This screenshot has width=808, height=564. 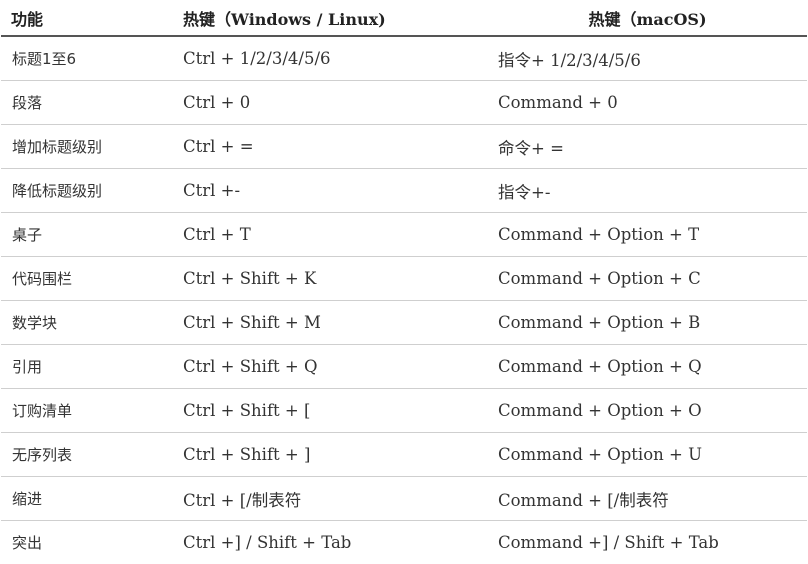 I want to click on table-row: 引用 Ctrl + Shift + Q Command + Option + Q, so click(x=404, y=367).